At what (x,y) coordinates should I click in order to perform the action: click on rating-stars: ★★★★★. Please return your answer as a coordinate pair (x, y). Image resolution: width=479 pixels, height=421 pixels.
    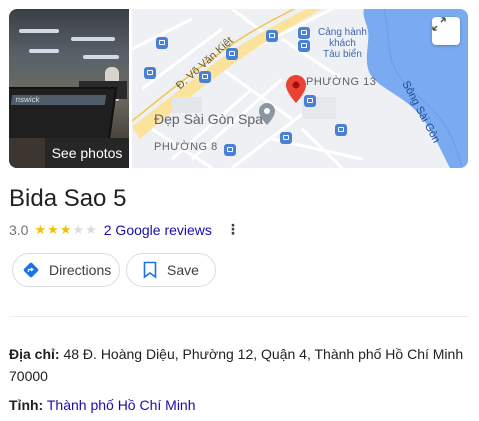
    Looking at the image, I should click on (65, 230).